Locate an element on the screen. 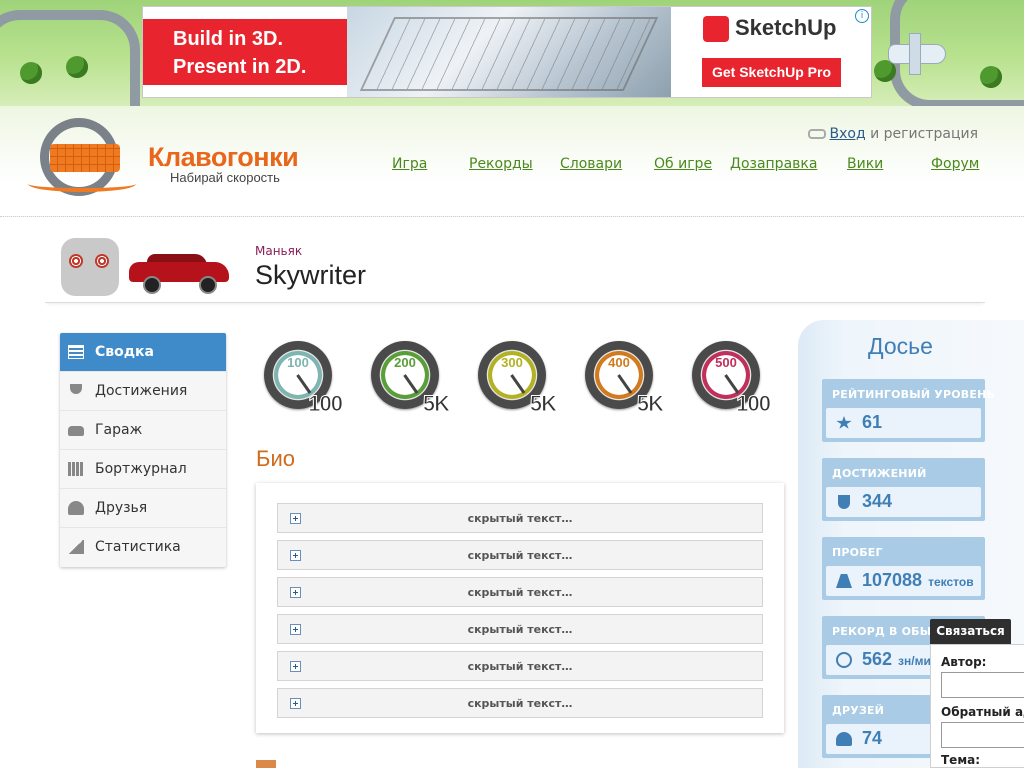  nav-item-records: Рекорды is located at coordinates (501, 164).